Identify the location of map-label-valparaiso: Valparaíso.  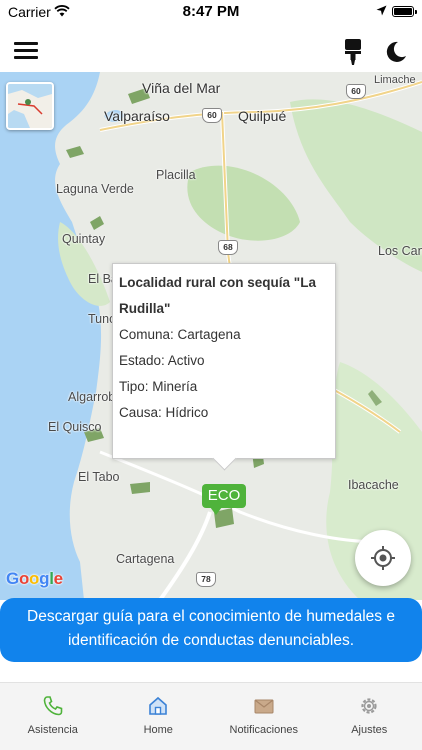
(137, 116).